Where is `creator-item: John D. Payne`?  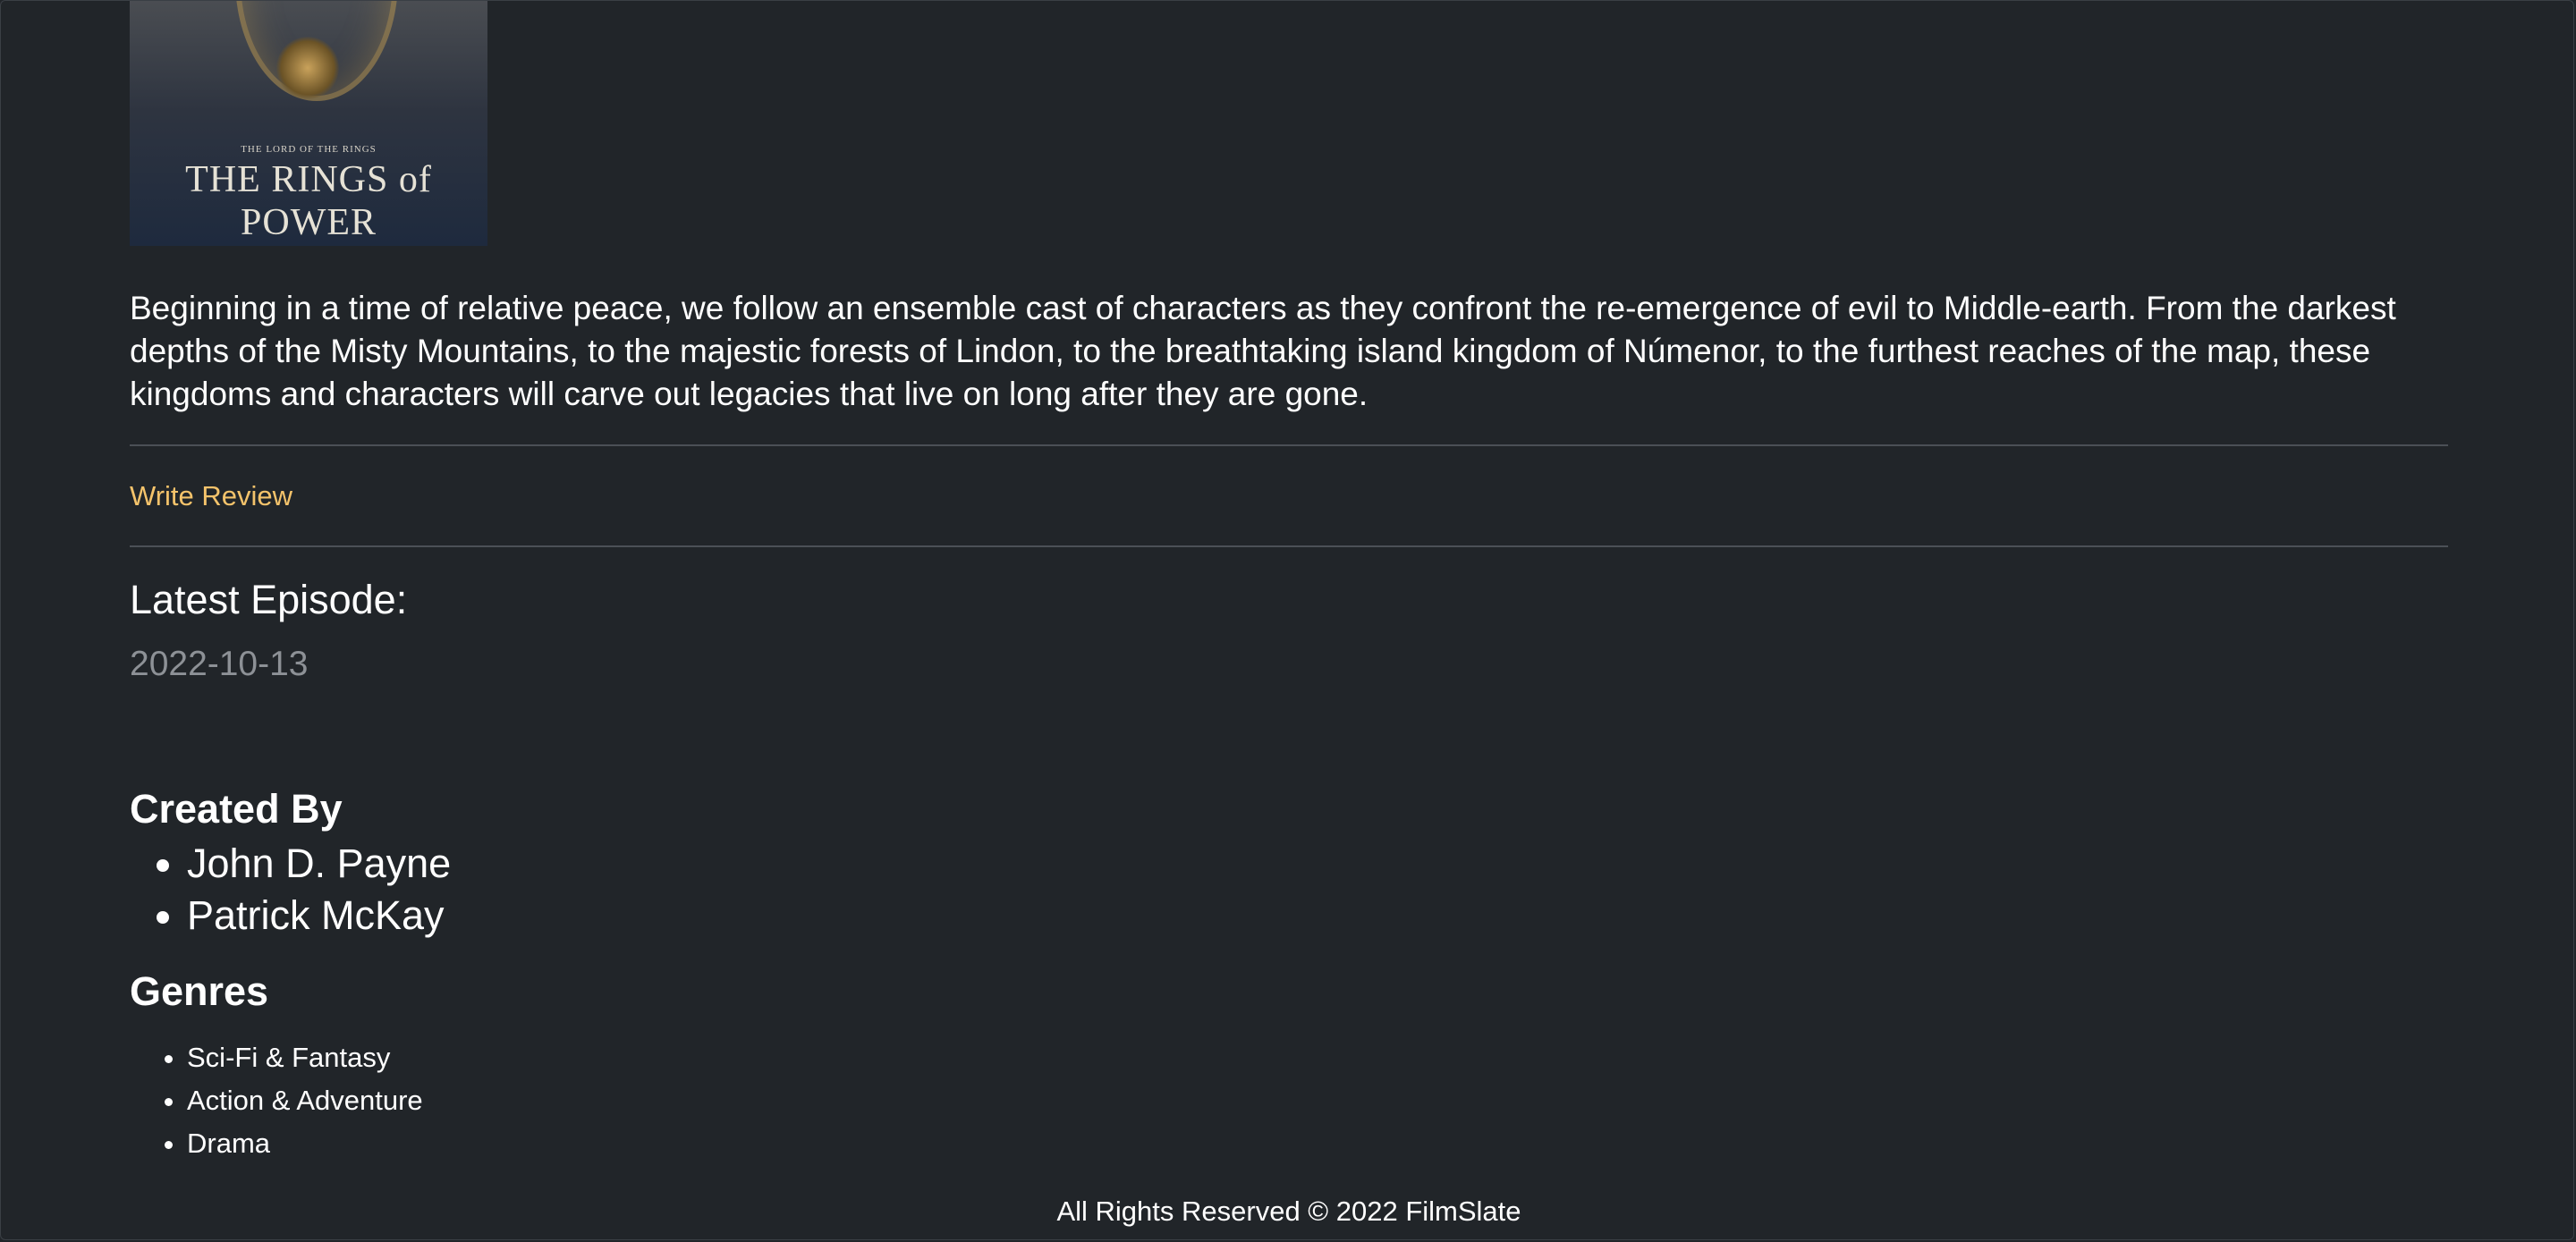
creator-item: John D. Payne is located at coordinates (319, 864).